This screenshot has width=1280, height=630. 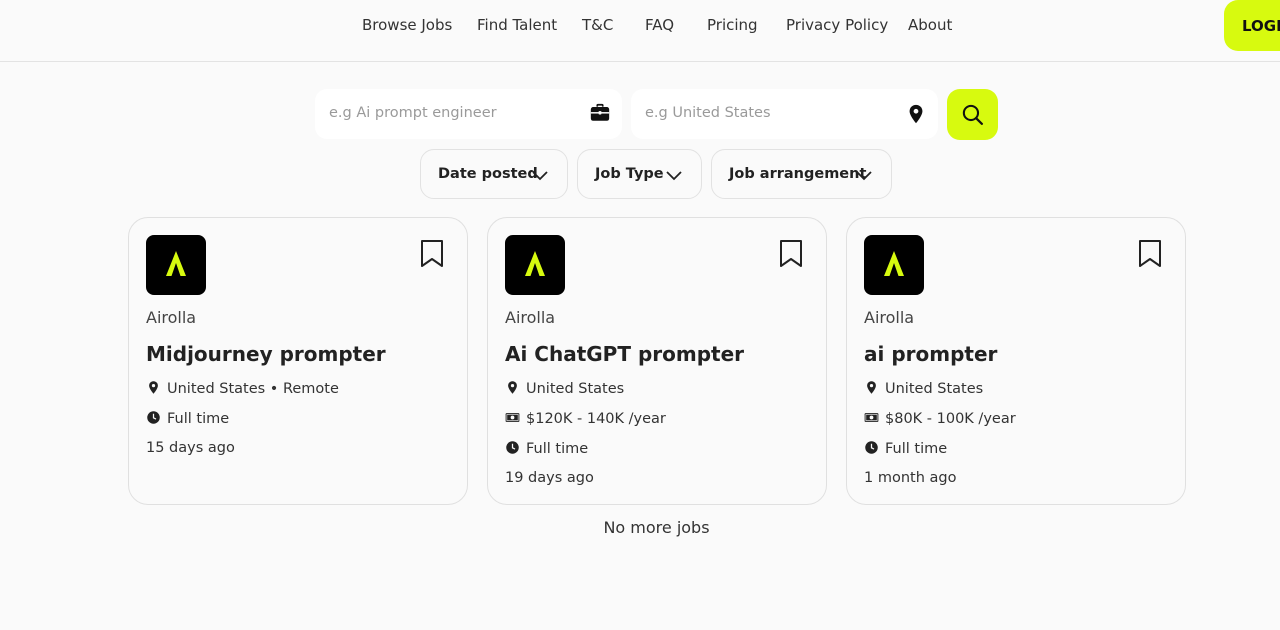 I want to click on location-search-field, so click(x=784, y=114).